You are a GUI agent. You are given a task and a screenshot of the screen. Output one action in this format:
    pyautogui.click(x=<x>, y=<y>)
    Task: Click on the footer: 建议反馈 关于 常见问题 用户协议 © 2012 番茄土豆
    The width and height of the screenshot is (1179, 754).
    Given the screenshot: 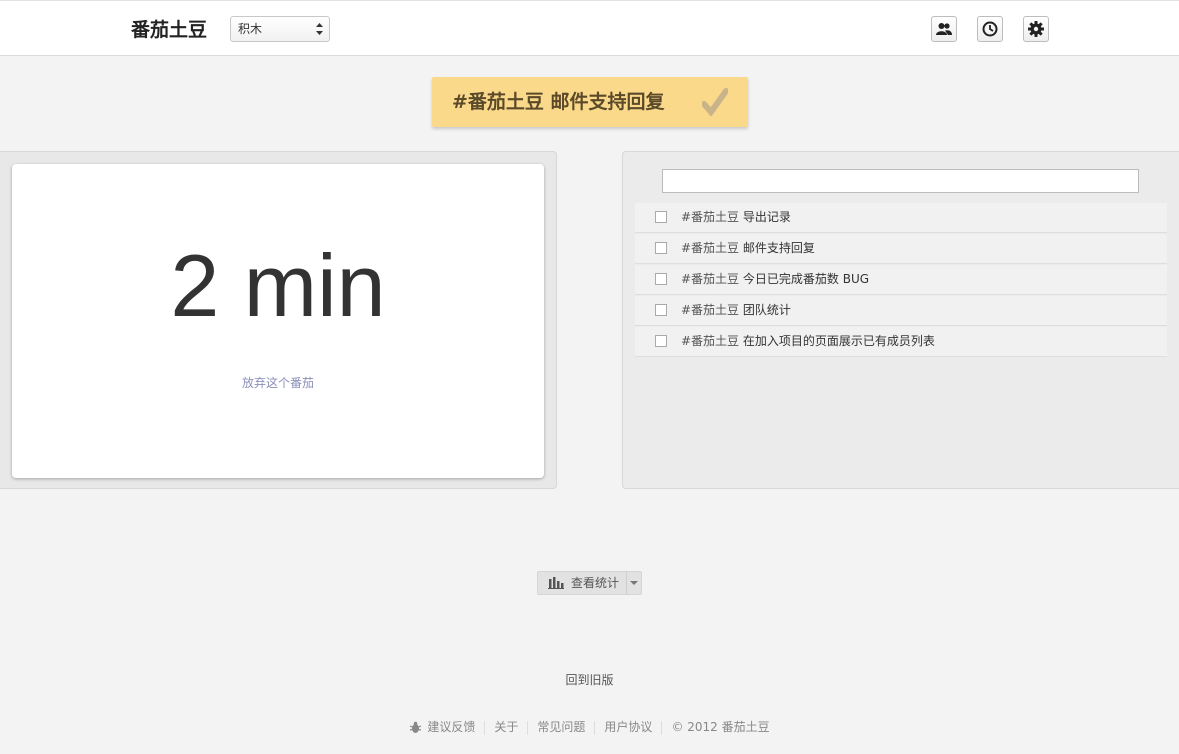 What is the action you would take?
    pyautogui.click(x=589, y=726)
    